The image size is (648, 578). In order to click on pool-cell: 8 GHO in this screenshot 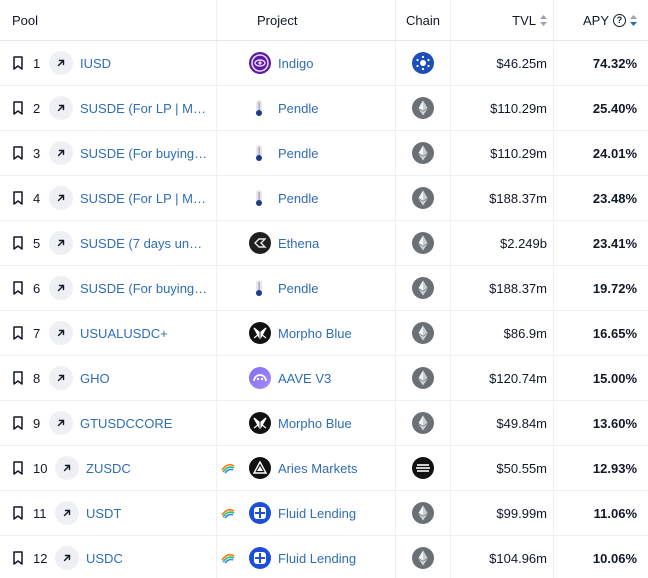, I will do `click(108, 378)`.